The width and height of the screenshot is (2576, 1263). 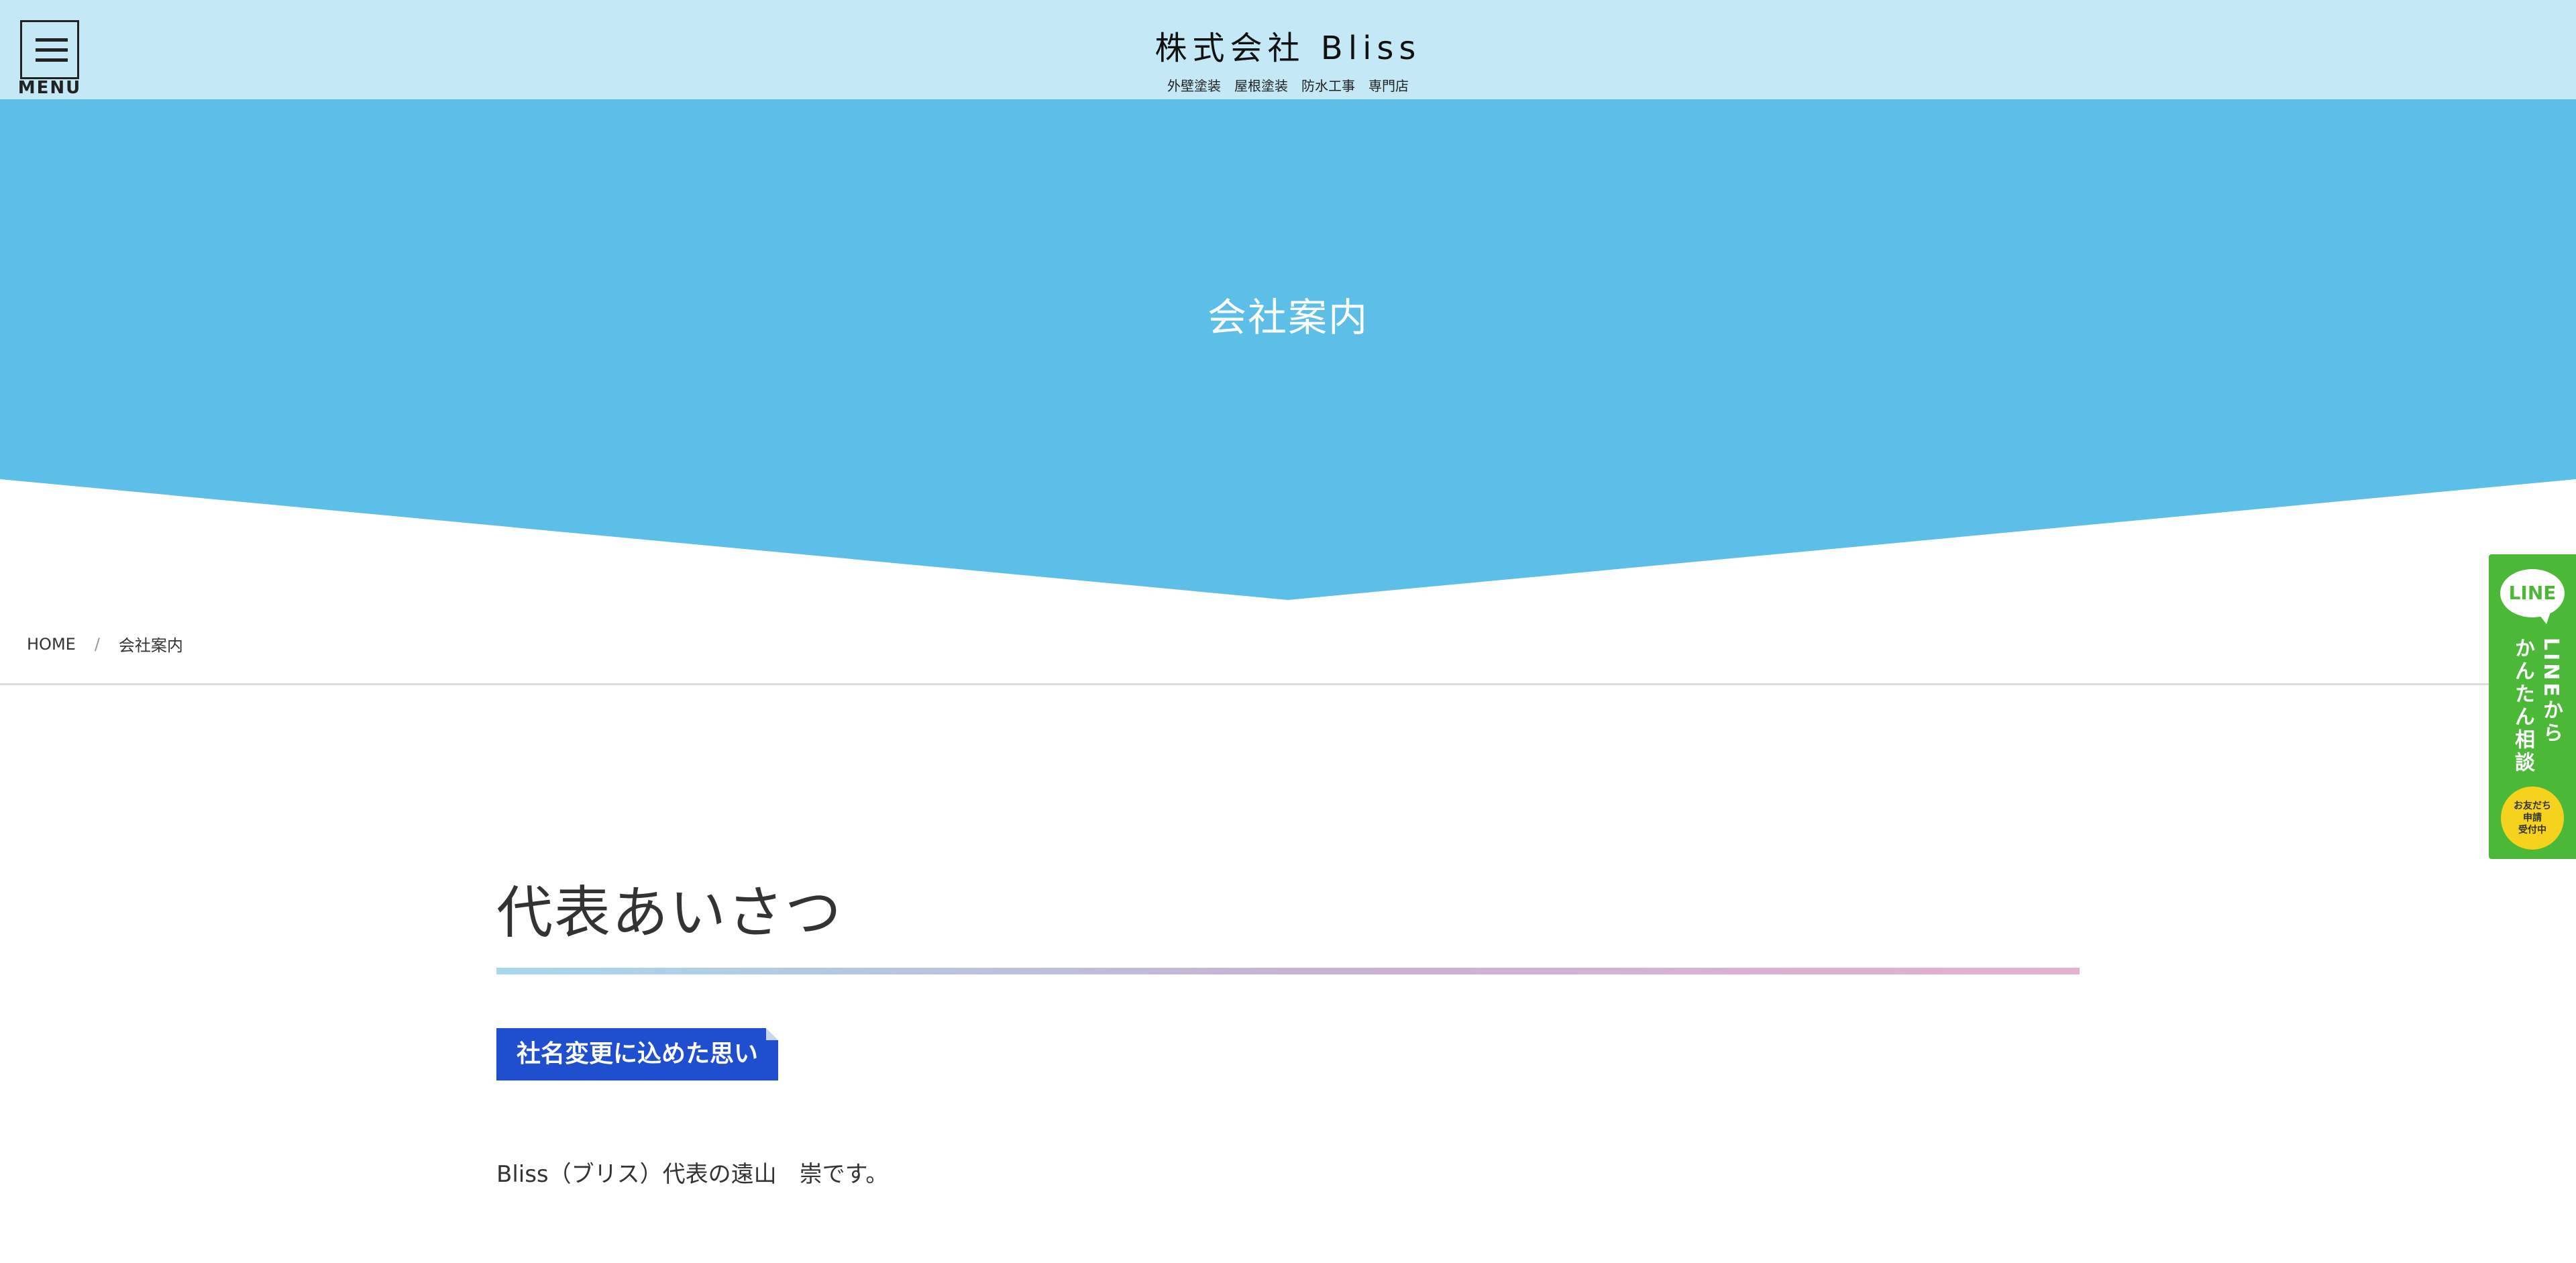 I want to click on friend-request-badge: お友だち 申請 受付中, so click(x=2532, y=819).